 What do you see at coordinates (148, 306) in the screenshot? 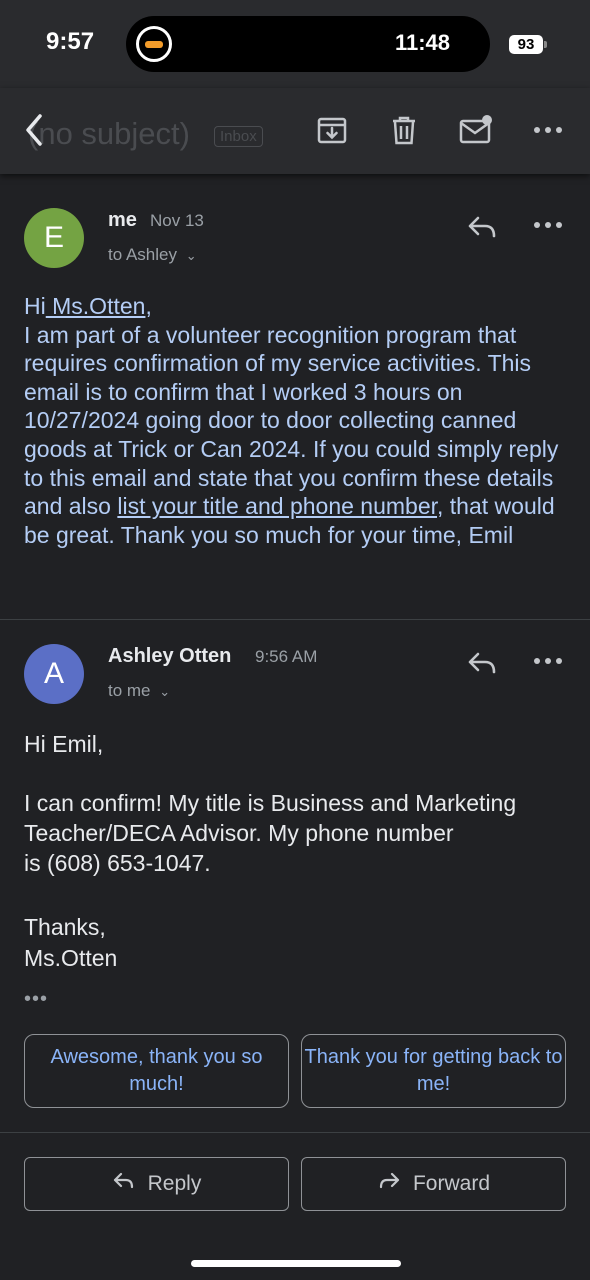
I see `greeting-suffix: ,` at bounding box center [148, 306].